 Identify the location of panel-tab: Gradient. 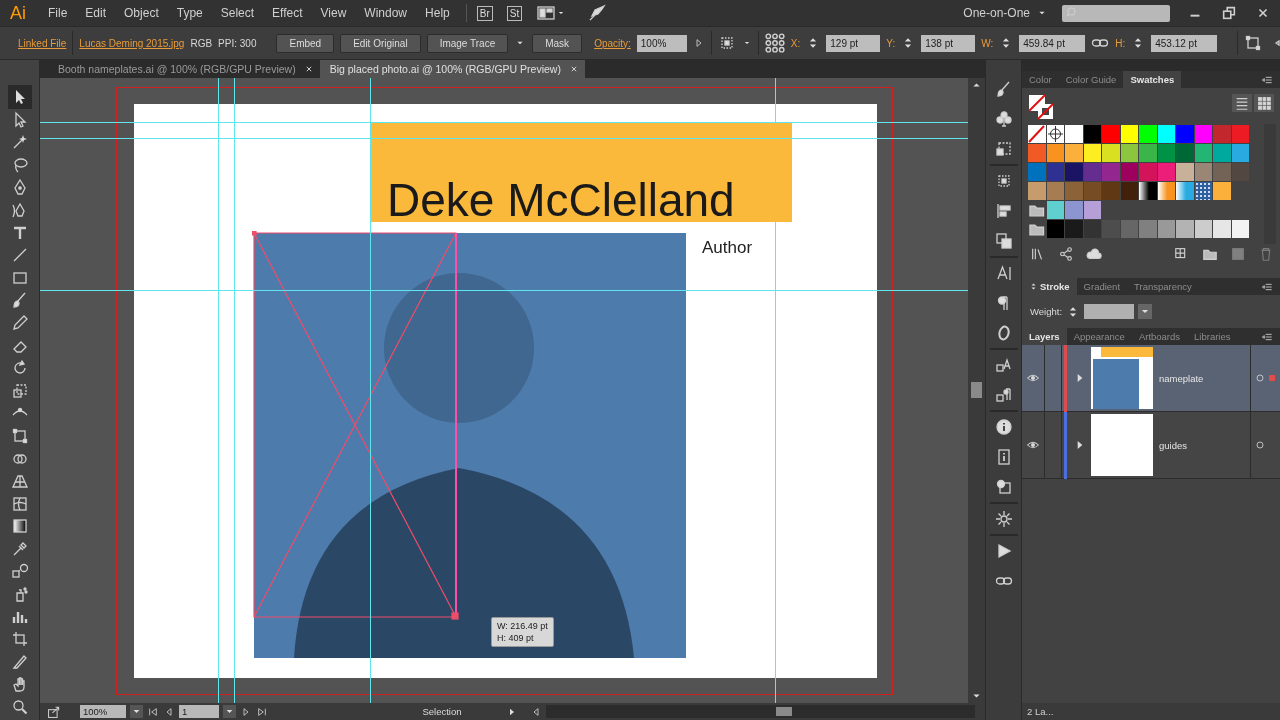
(1101, 286).